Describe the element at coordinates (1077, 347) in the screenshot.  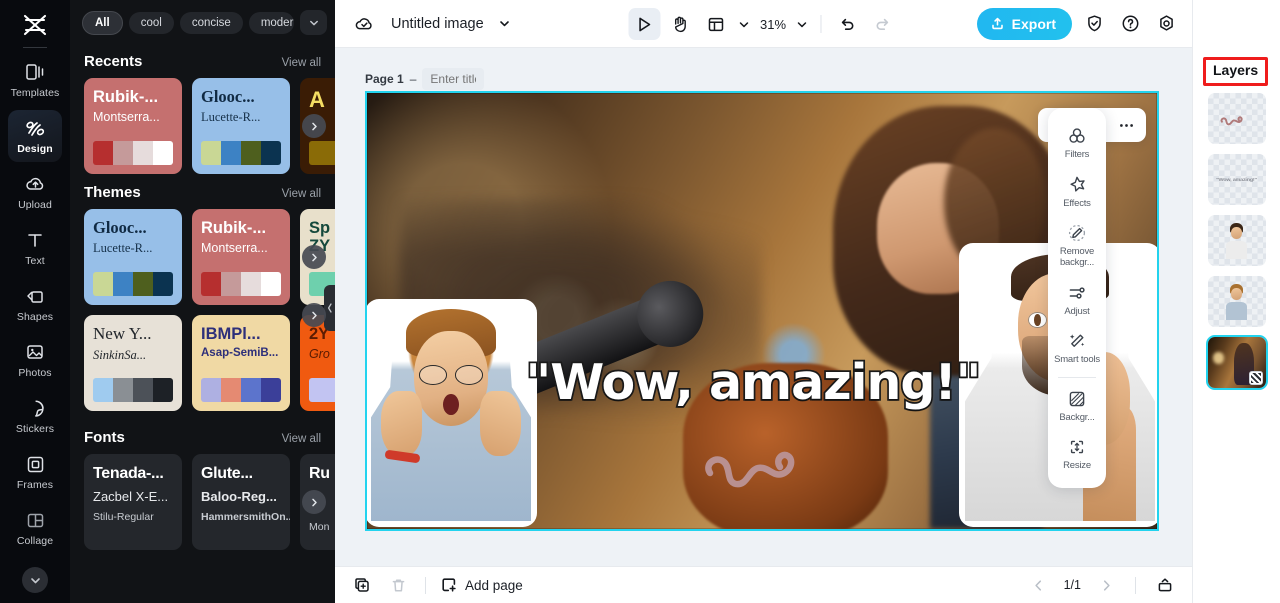
I see `tool-smart-tools: Smart tools` at that location.